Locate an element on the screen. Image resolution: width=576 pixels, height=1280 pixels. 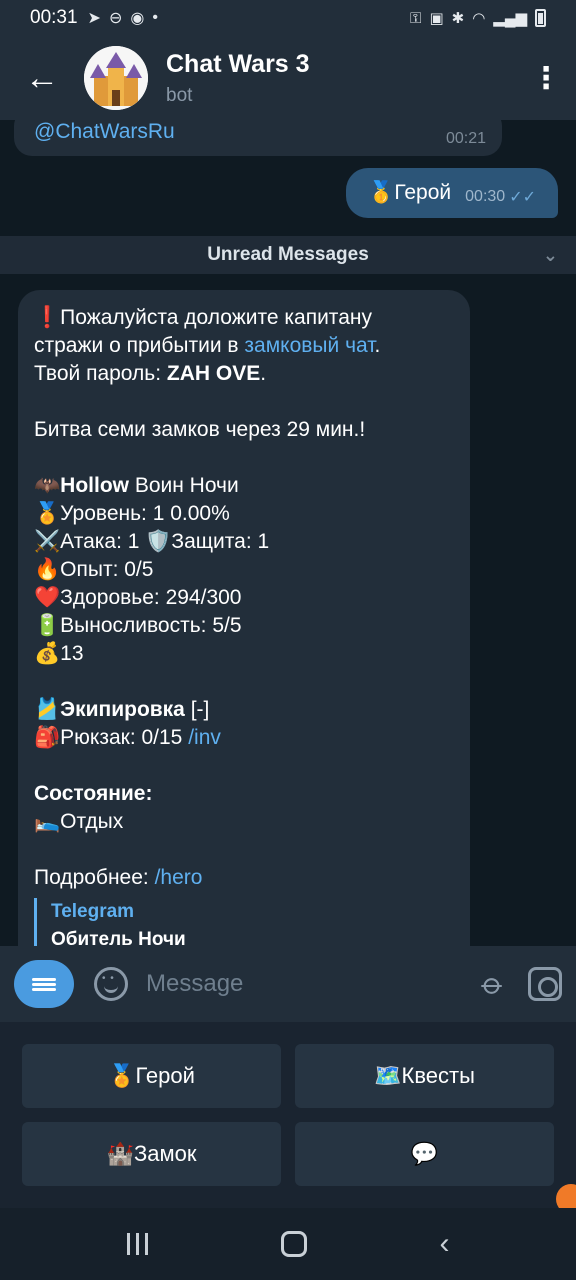
channel-link: @ChatWarsRu is located at coordinates (104, 131).